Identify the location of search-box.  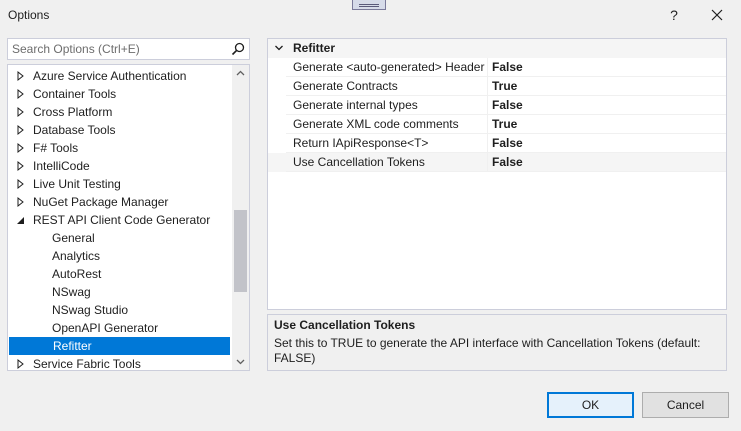
(128, 49).